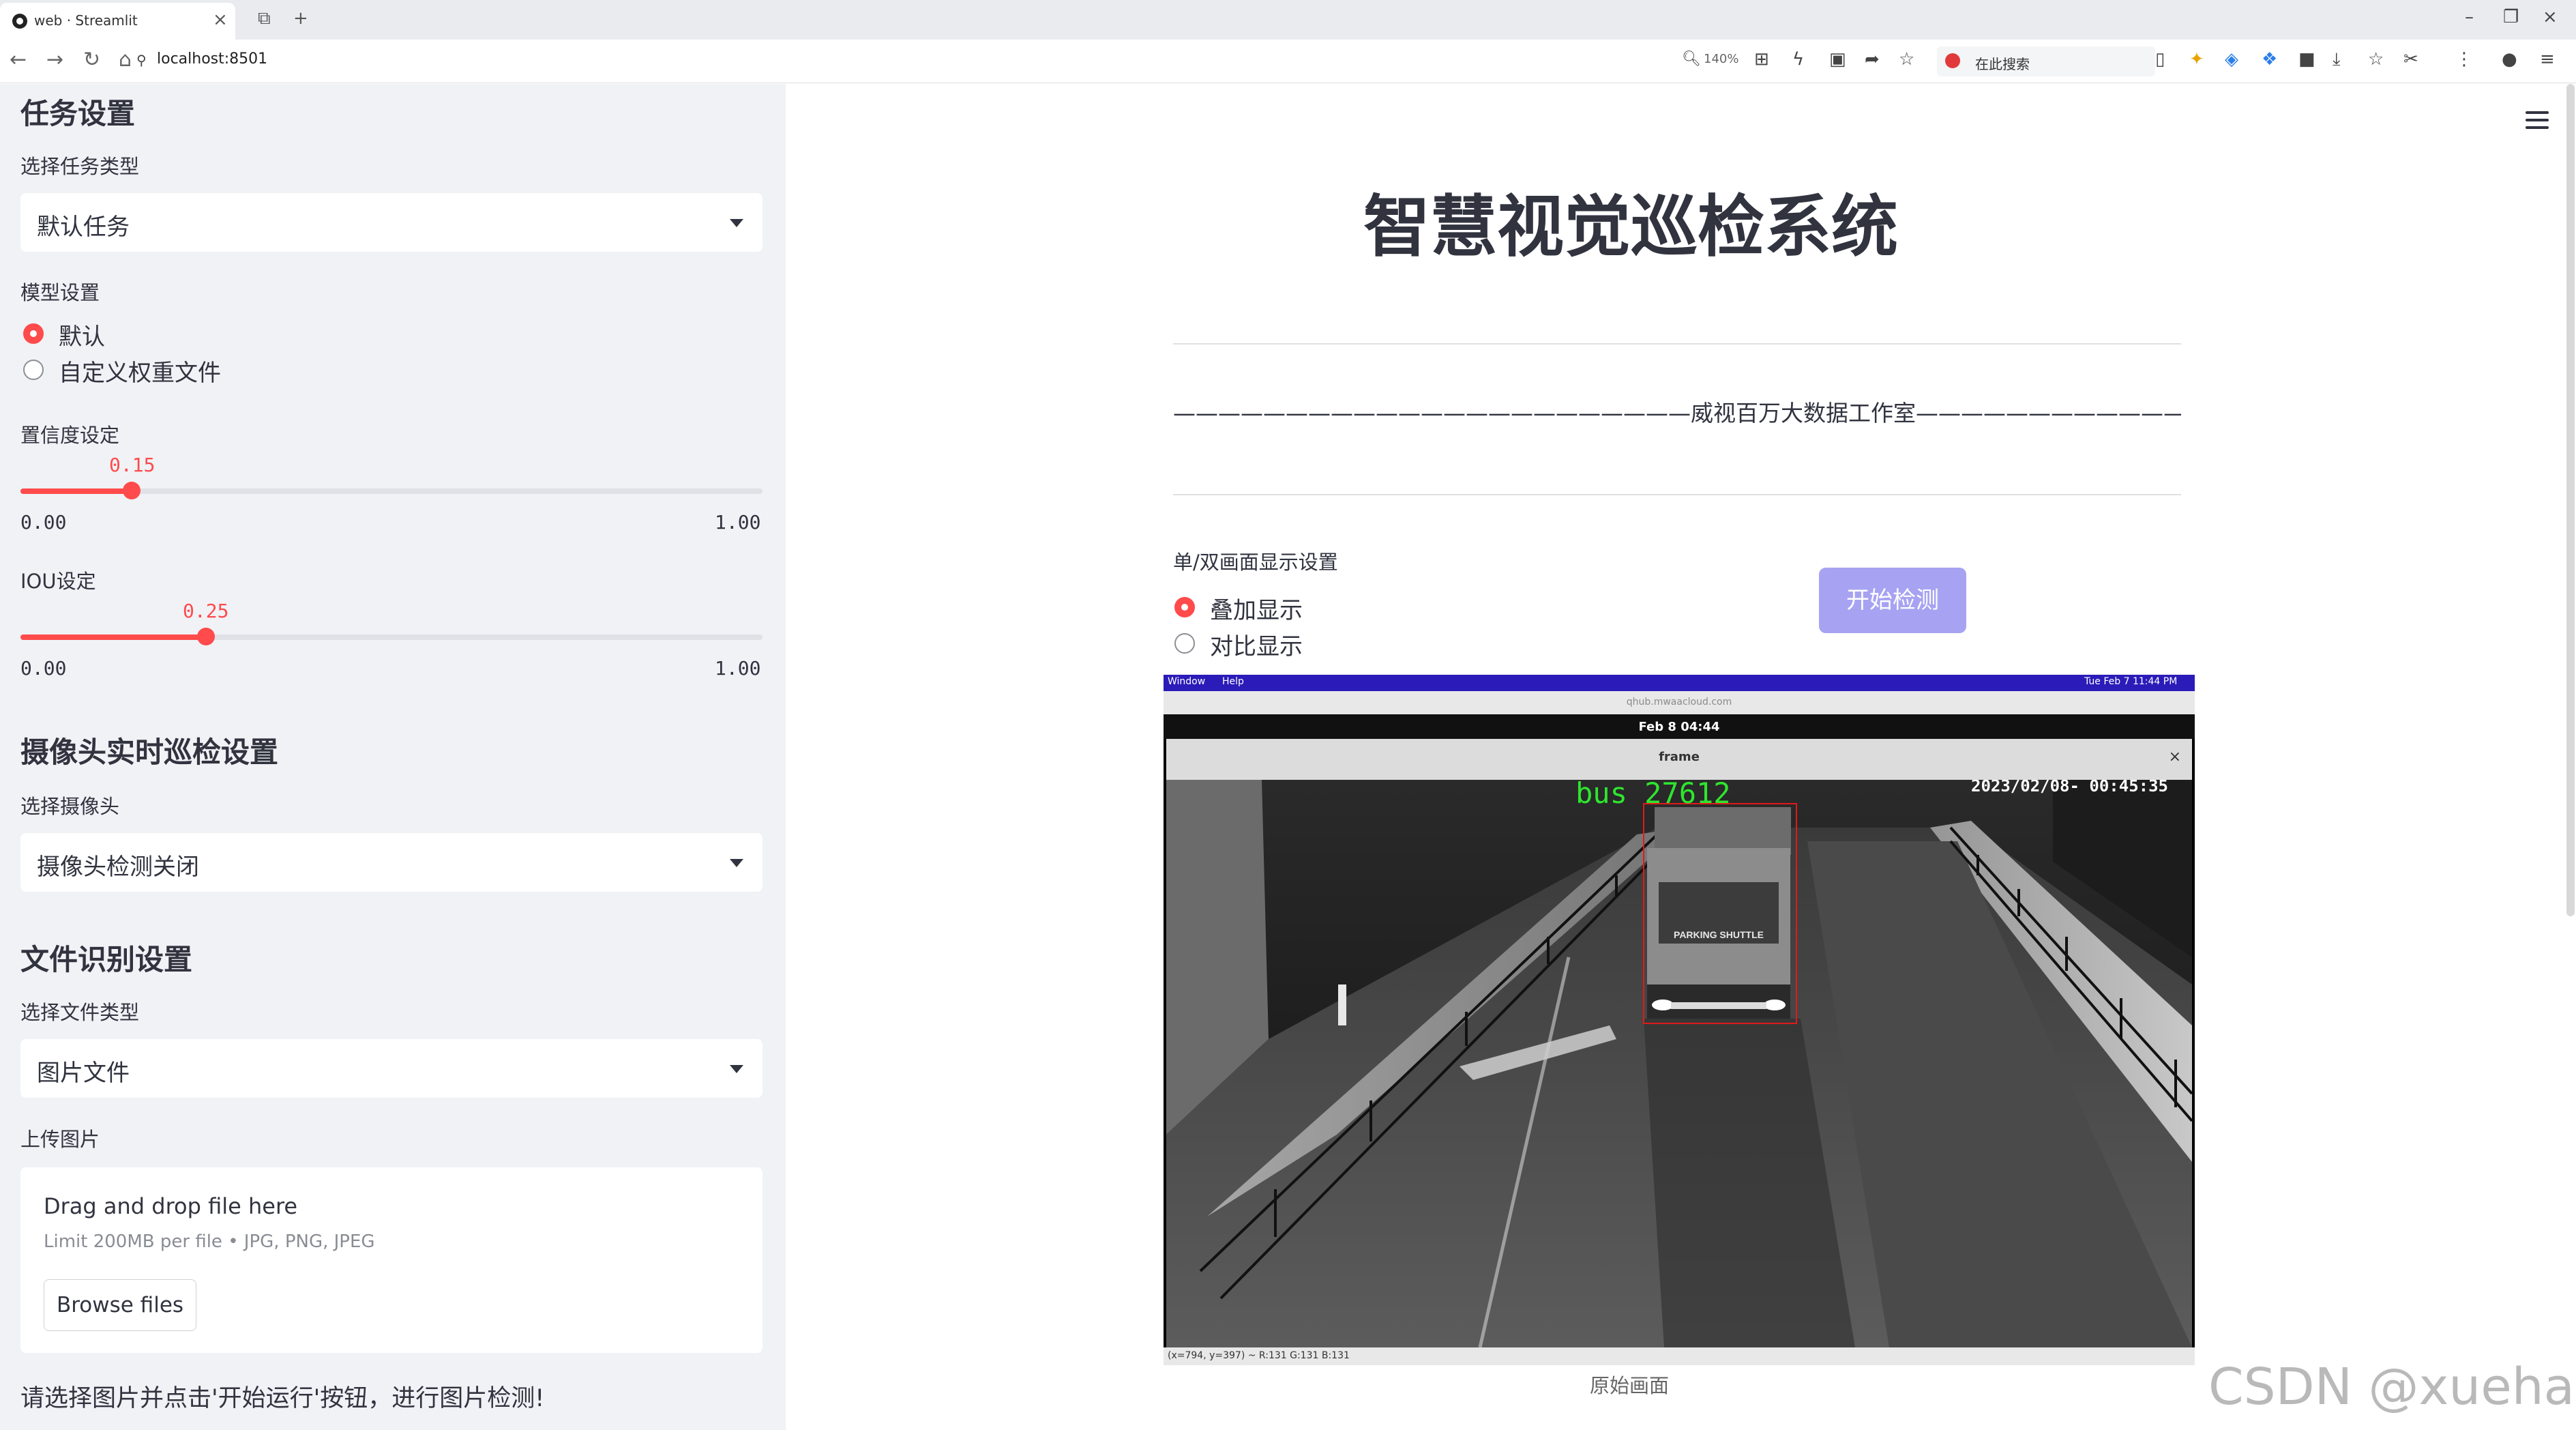 Image resolution: width=2576 pixels, height=1430 pixels. I want to click on forward-icon: →, so click(54, 60).